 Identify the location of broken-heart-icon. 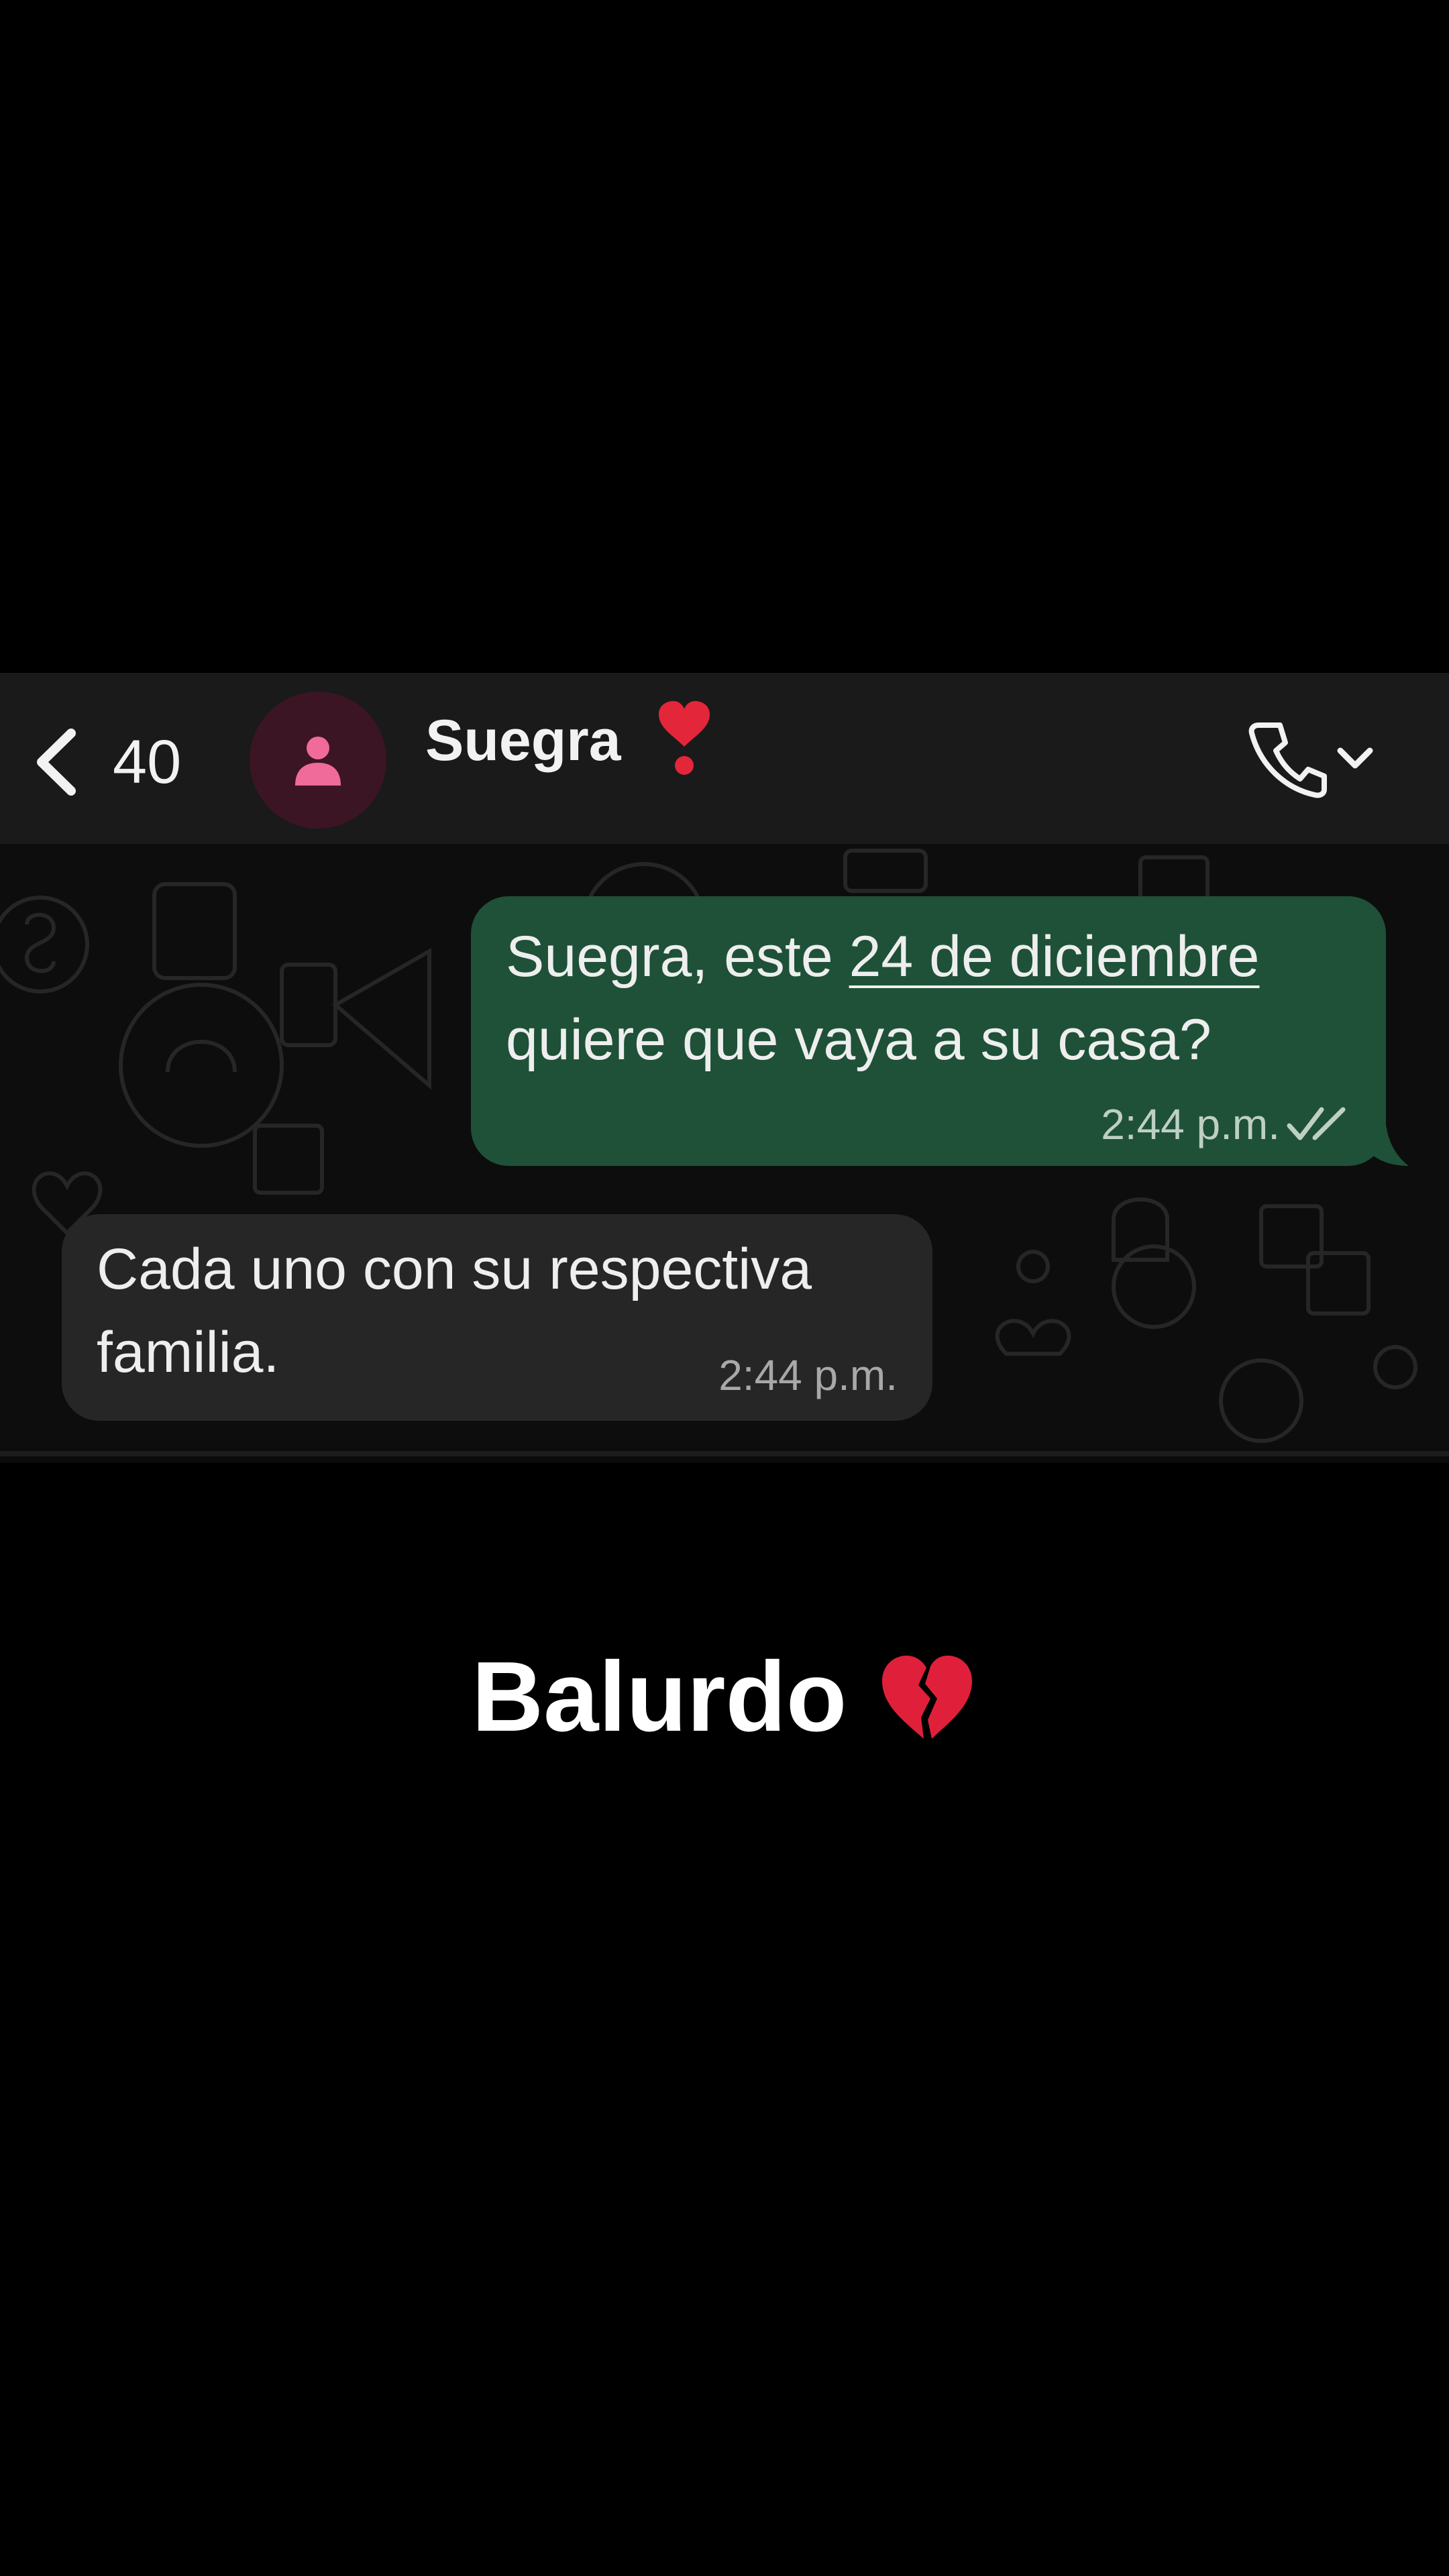
(926, 1697).